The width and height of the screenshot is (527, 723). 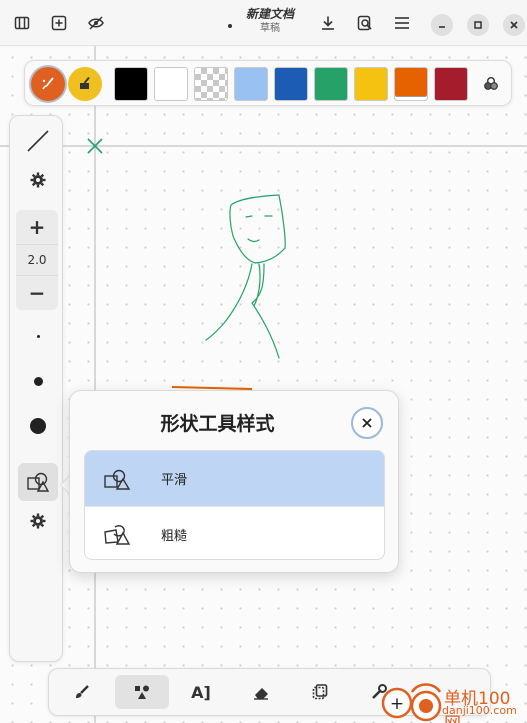 What do you see at coordinates (478, 25) in the screenshot?
I see `maximize-icon` at bounding box center [478, 25].